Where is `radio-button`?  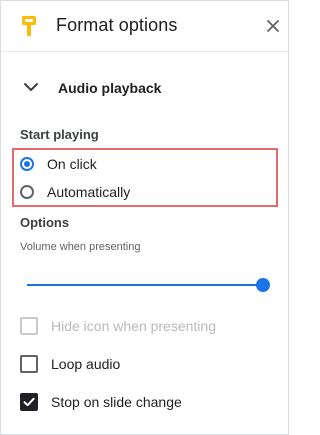
radio-button is located at coordinates (27, 192).